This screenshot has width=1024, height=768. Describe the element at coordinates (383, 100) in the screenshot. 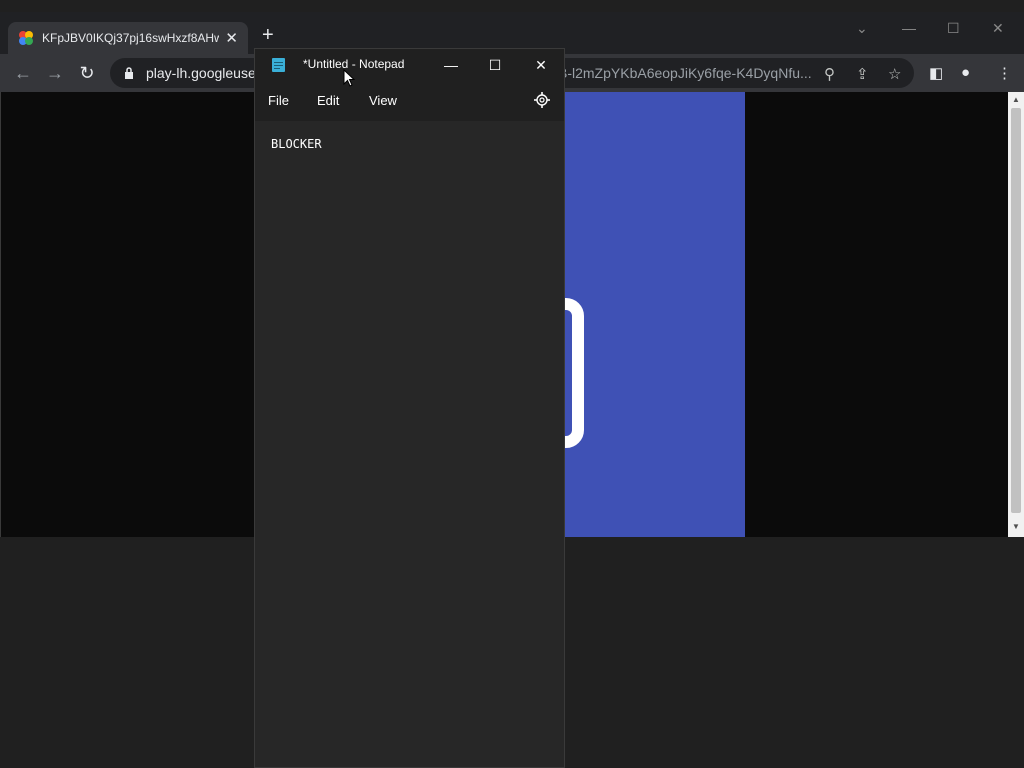

I see `menu-view: View` at that location.